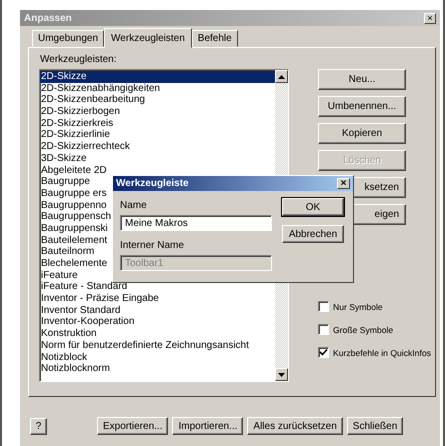 This screenshot has width=445, height=446. I want to click on toolbar-button: Kopieren, so click(362, 133).